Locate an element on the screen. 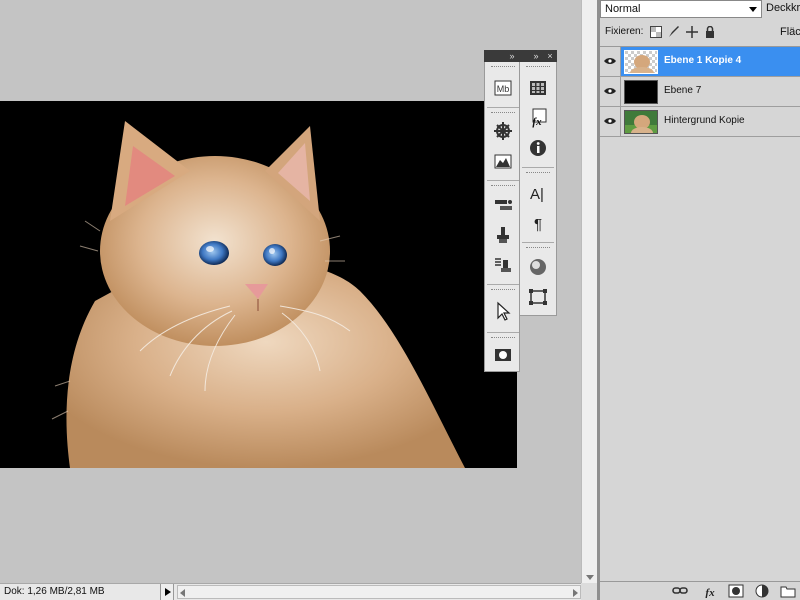 This screenshot has width=800, height=600. fx-icon: fx is located at coordinates (710, 591).